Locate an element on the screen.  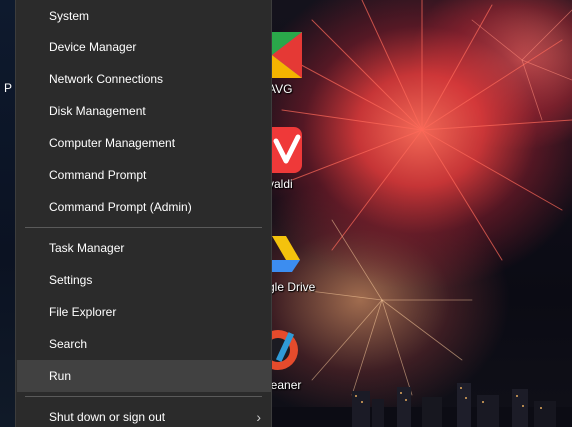
menu-item-run: Run is located at coordinates (144, 376).